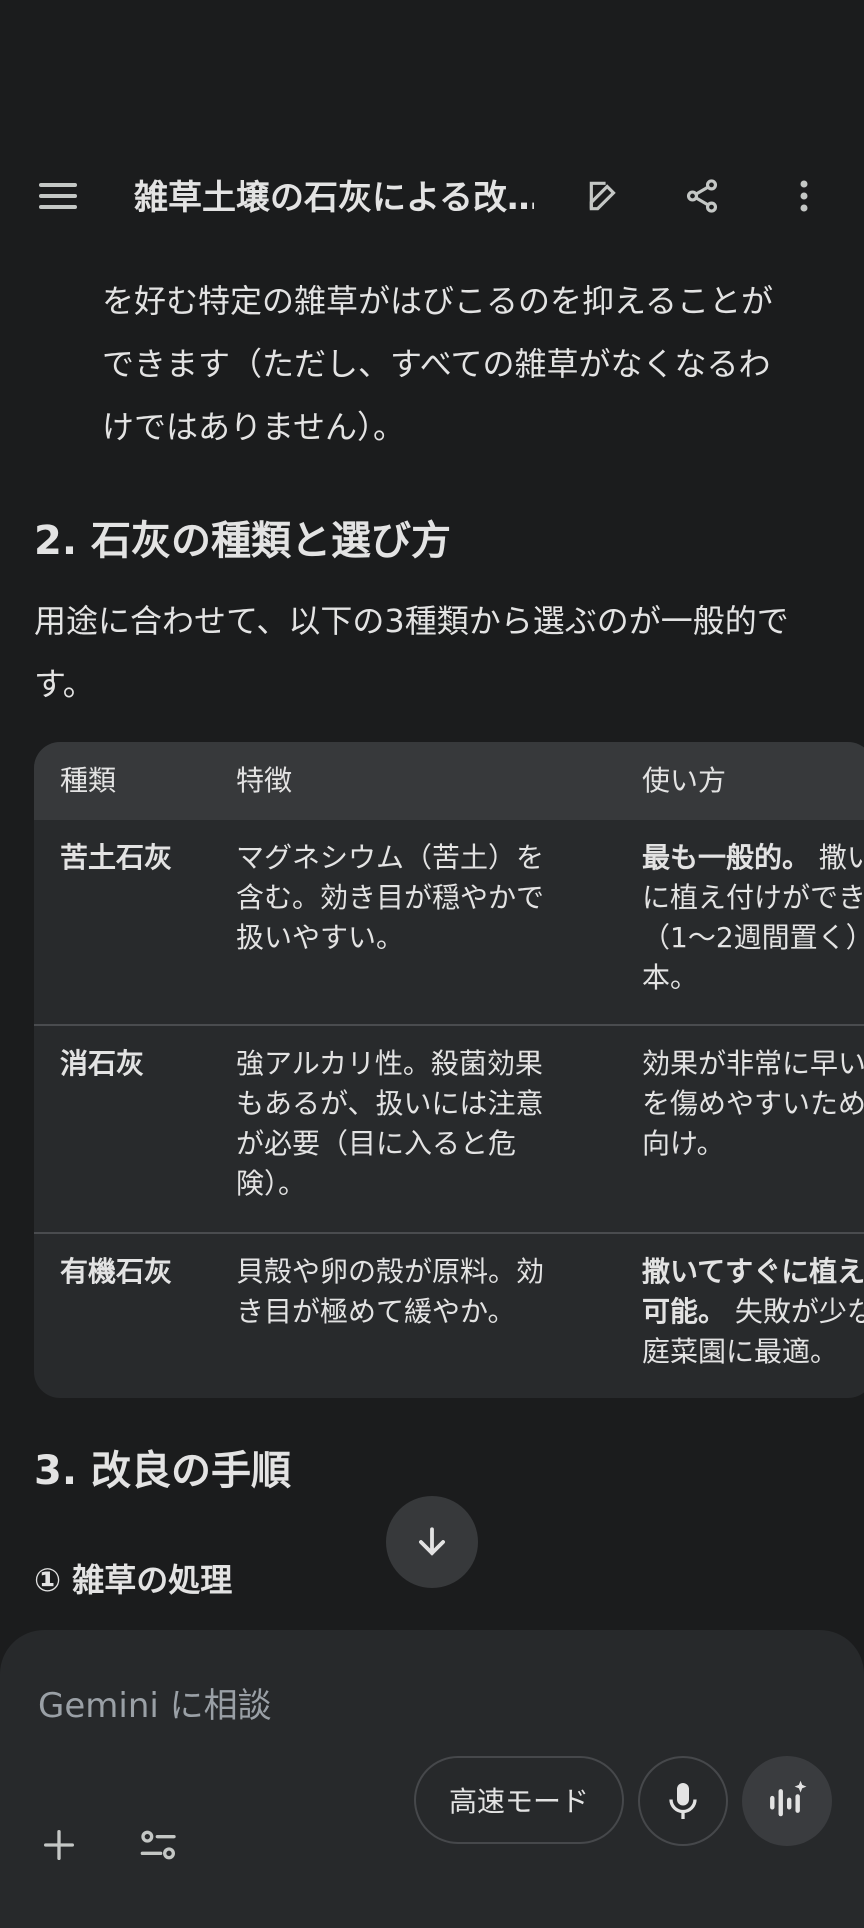 The width and height of the screenshot is (864, 1928). I want to click on text-line: （1〜2週間置く）, so click(753, 937).